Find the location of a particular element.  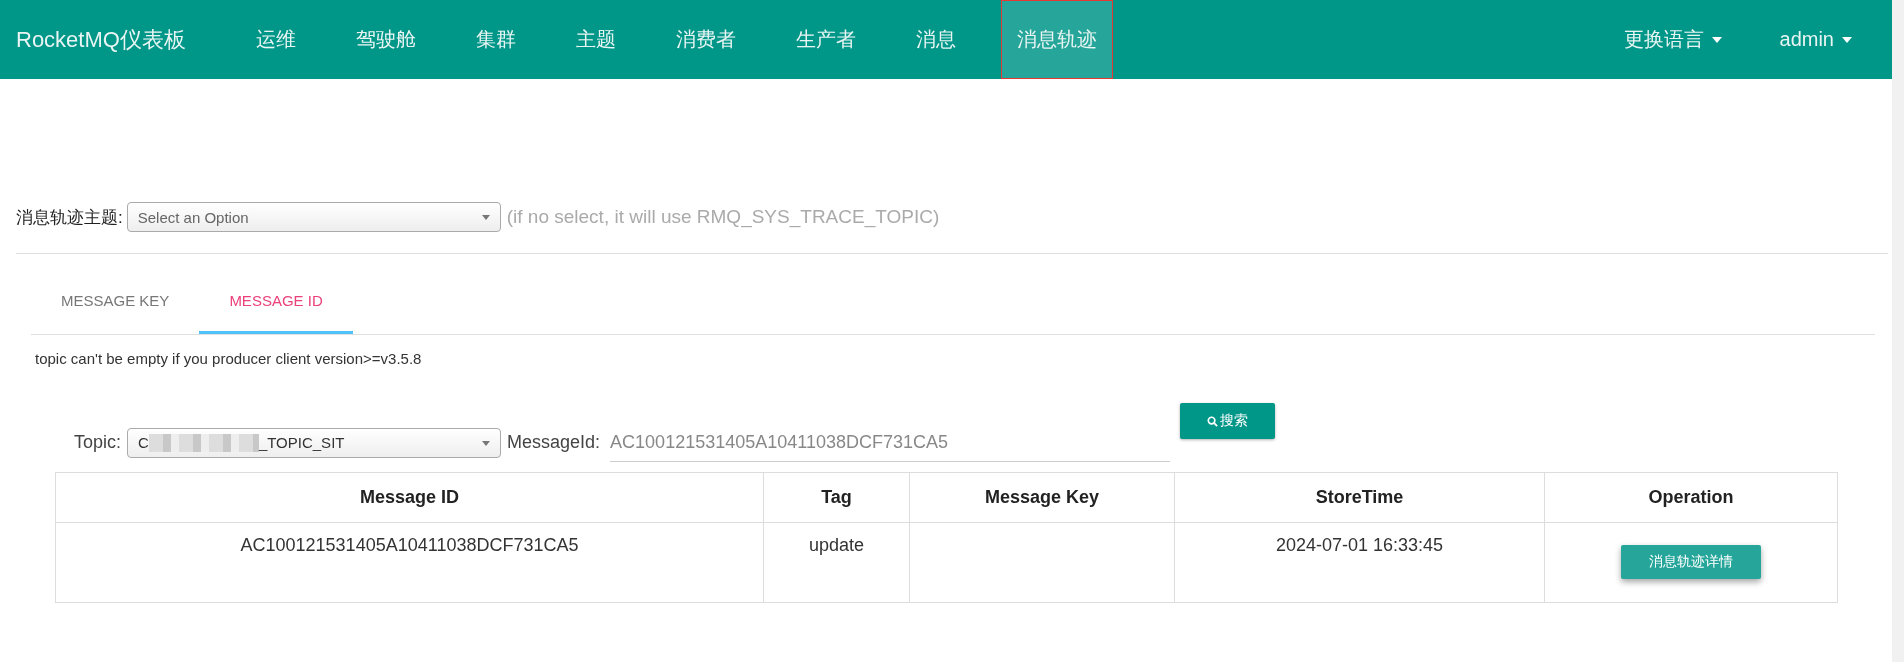

search-icon is located at coordinates (1213, 421).